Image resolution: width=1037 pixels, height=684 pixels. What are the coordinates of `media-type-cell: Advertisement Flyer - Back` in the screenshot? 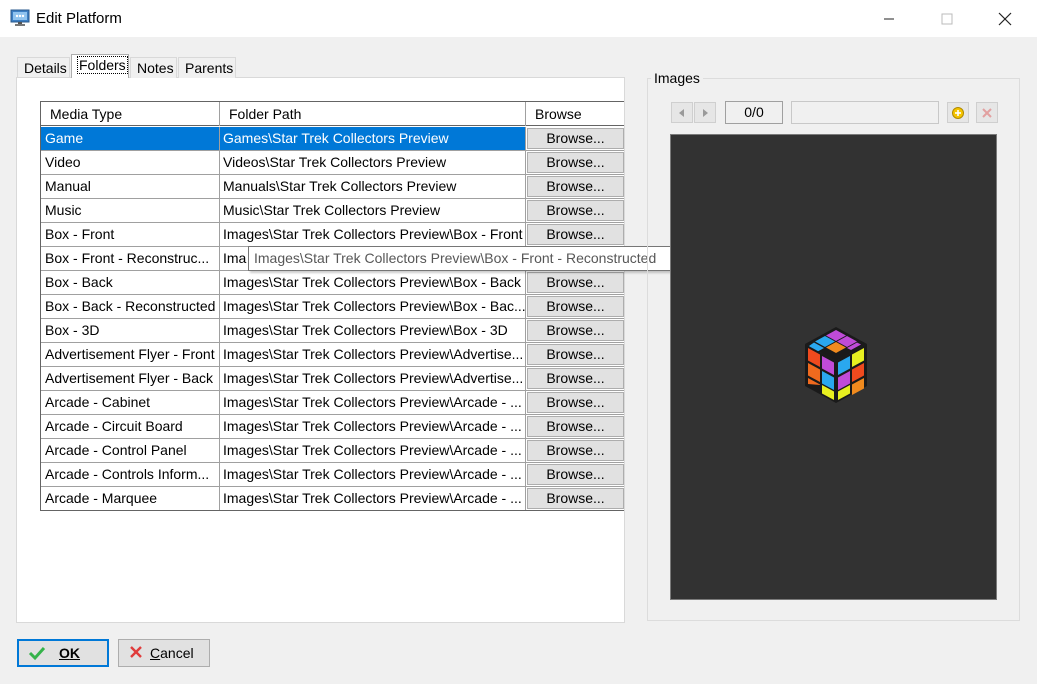 It's located at (130, 379).